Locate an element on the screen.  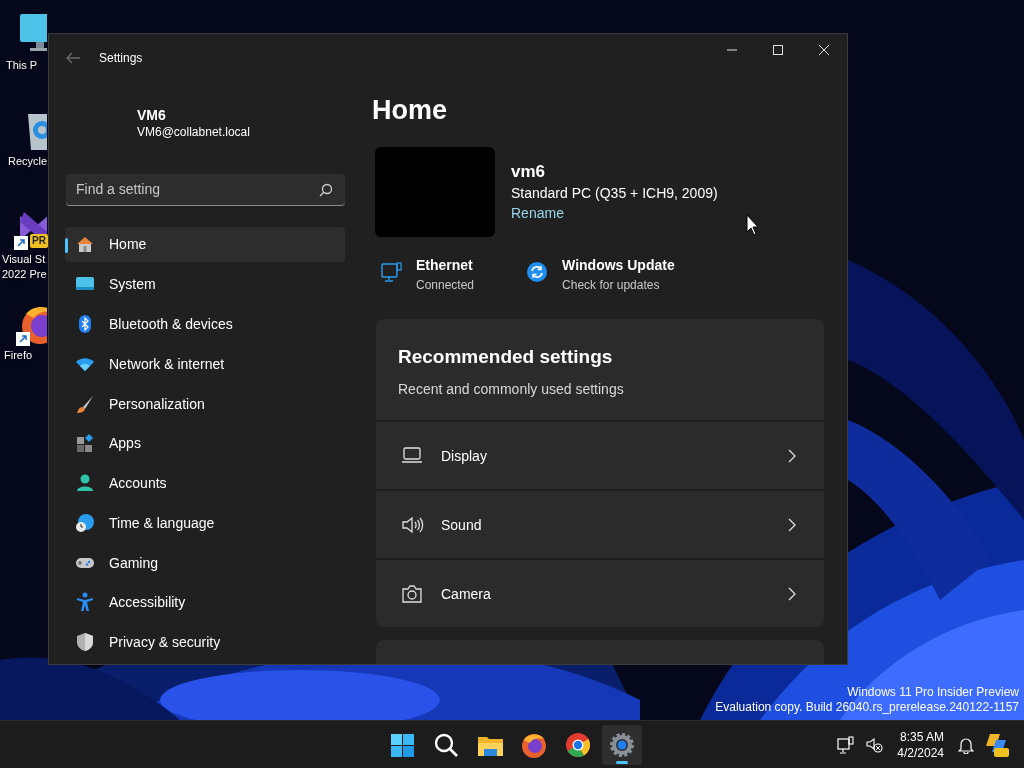
nav-item: Accounts is located at coordinates (205, 483).